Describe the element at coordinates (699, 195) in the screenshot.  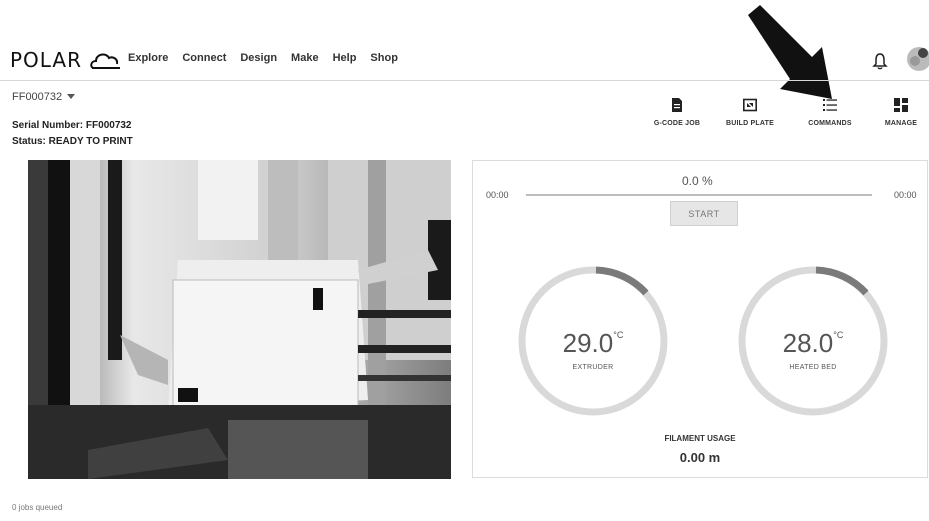
I see `progress-bar` at that location.